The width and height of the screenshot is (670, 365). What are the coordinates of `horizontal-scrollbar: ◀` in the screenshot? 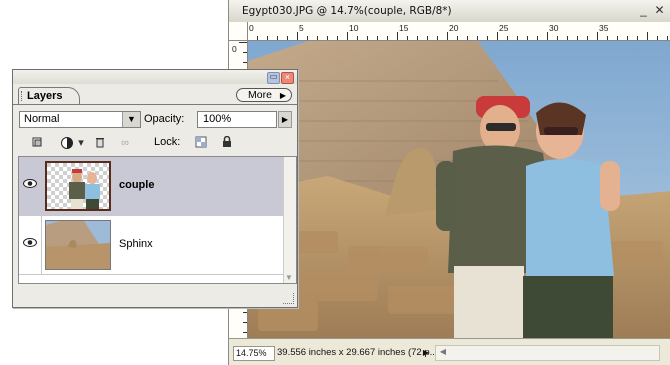 It's located at (547, 353).